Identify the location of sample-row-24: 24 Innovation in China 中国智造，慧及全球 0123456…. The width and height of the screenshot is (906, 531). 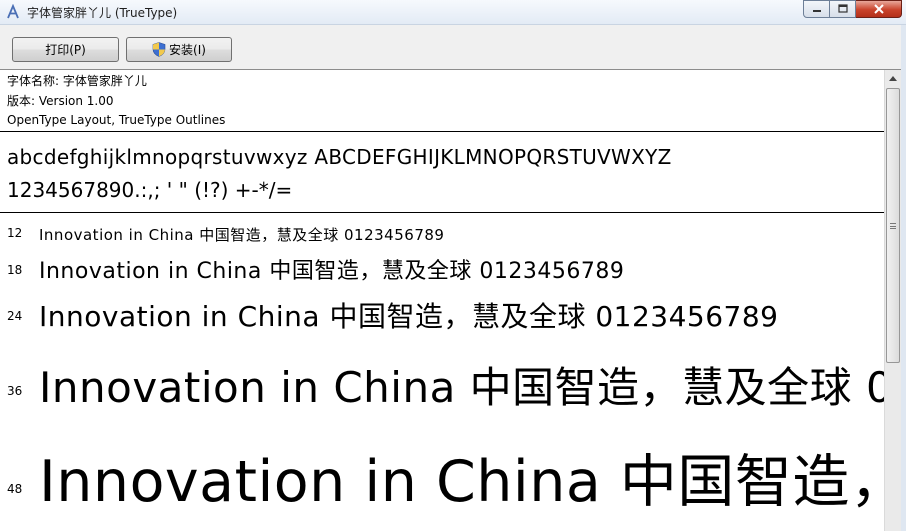
(442, 319).